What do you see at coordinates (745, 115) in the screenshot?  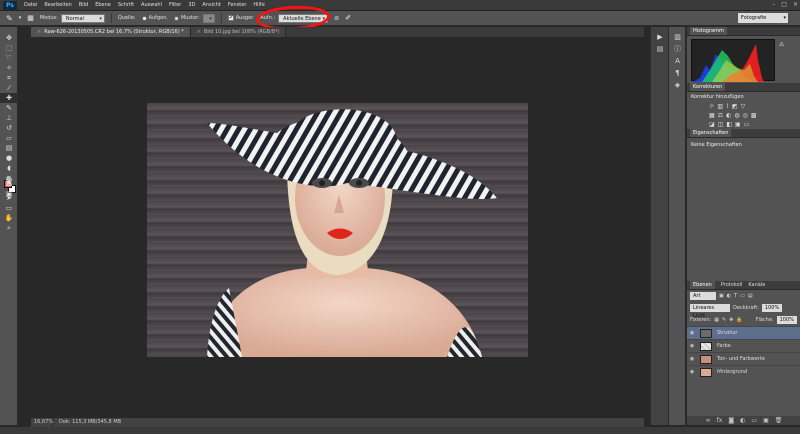 I see `channel-mixer-icon: ◎` at bounding box center [745, 115].